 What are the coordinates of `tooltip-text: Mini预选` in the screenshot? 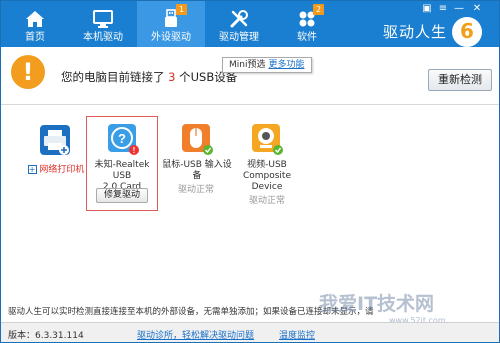 It's located at (247, 65).